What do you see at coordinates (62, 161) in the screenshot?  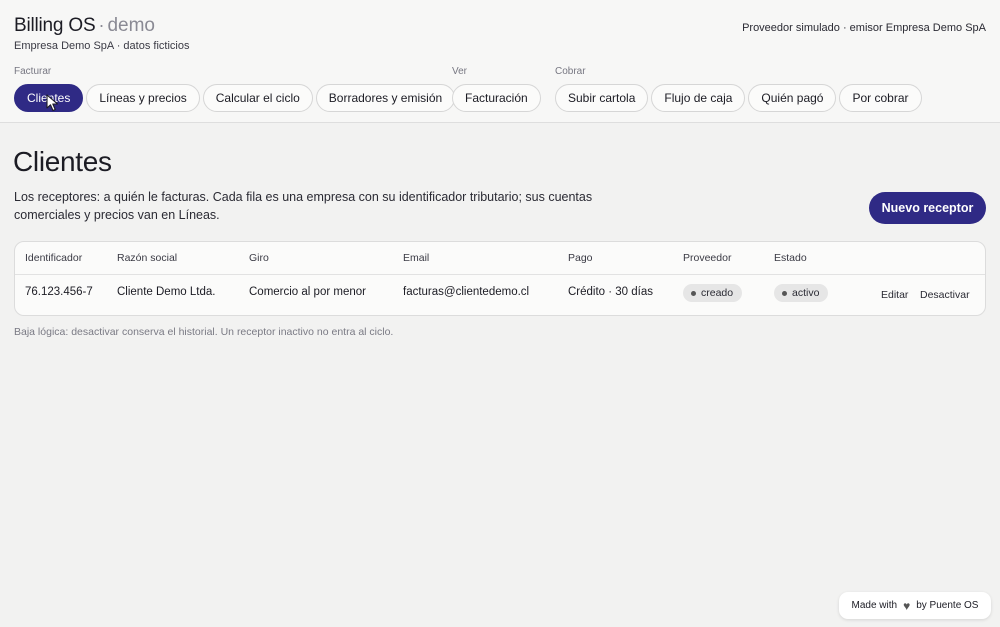 I see `page-title: Clientes` at bounding box center [62, 161].